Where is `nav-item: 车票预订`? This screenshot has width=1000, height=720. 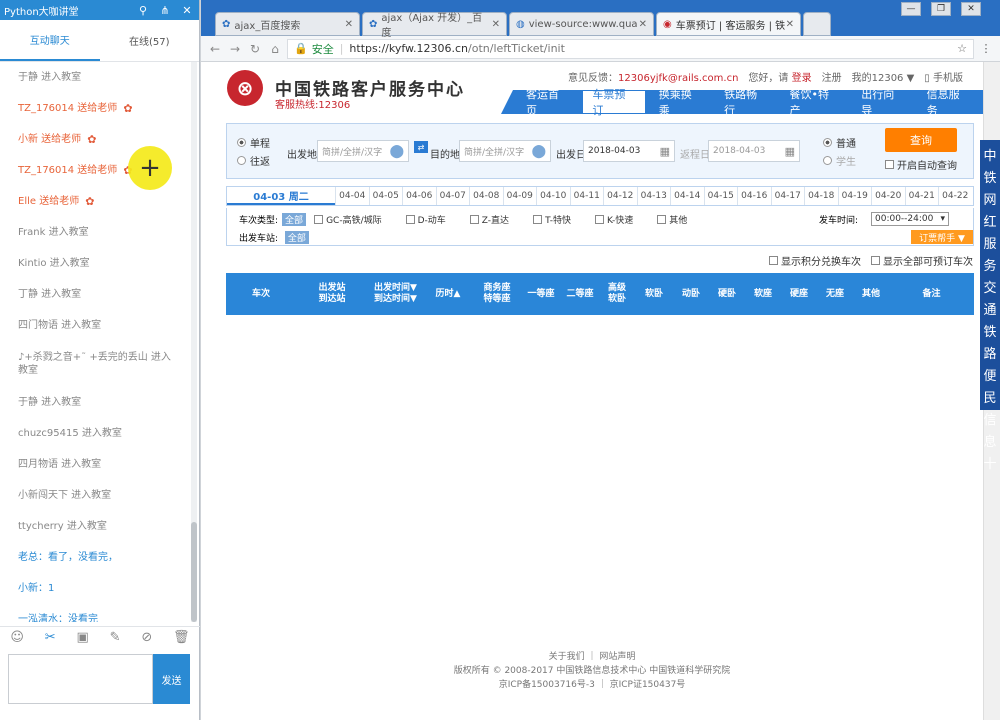 nav-item: 车票预订 is located at coordinates (614, 102).